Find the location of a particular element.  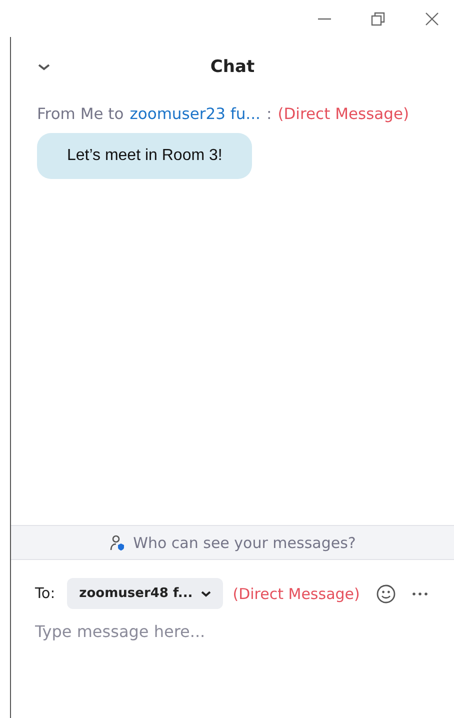

emoji-icon is located at coordinates (386, 594).